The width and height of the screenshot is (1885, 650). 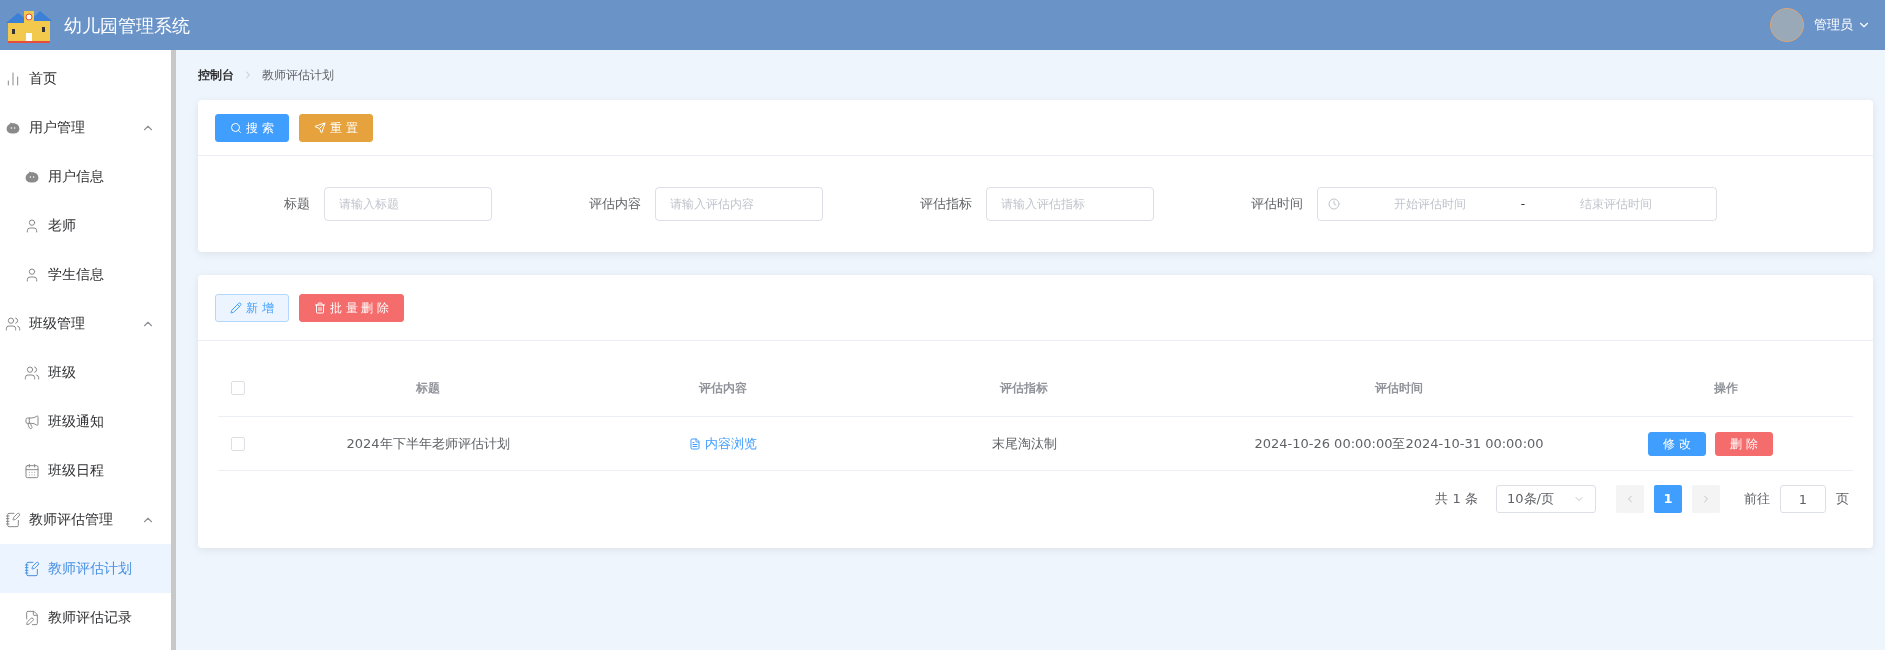 I want to click on table-cell-text: 2024-10-26 00:00:00至2024-10-31 00:00:00, so click(x=1399, y=443).